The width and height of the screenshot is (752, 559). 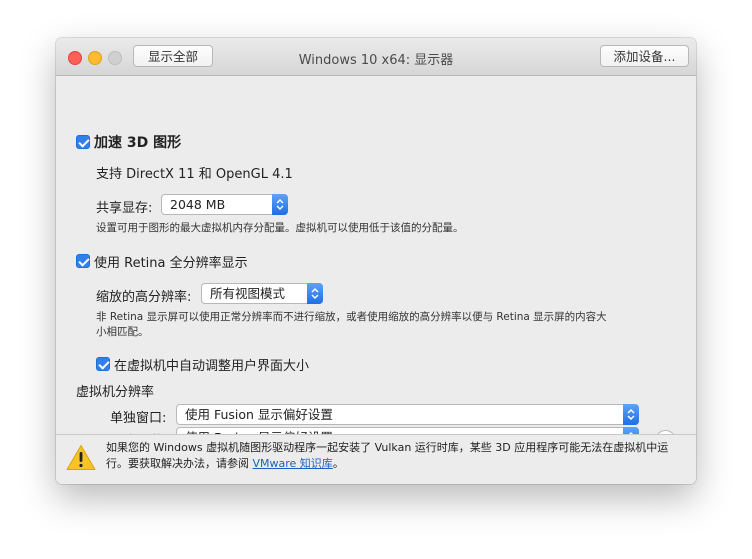 What do you see at coordinates (212, 366) in the screenshot?
I see `auto-adjust-label: 在虚拟机中自动调整用户界面大小` at bounding box center [212, 366].